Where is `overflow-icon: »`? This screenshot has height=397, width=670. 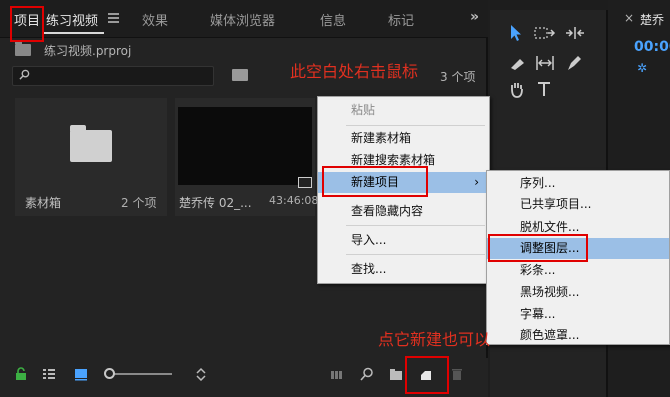 overflow-icon: » is located at coordinates (474, 17).